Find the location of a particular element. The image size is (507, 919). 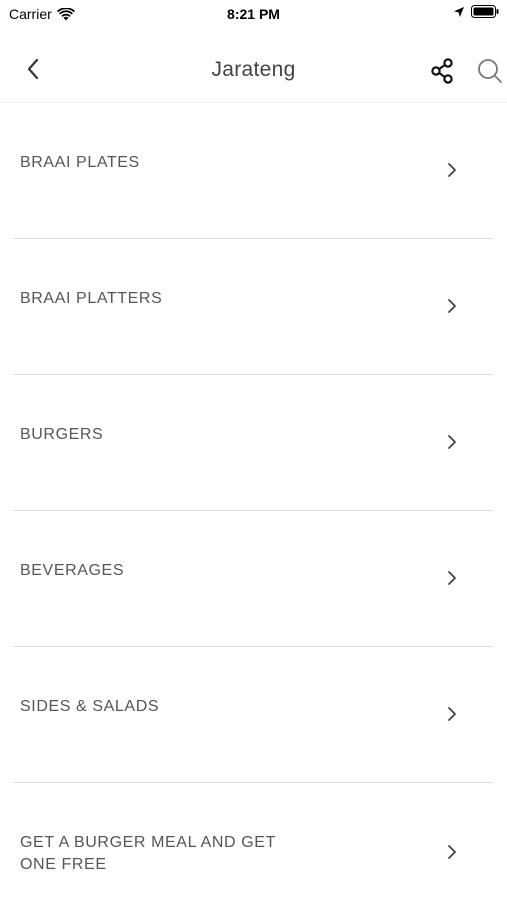

share-button is located at coordinates (443, 71).